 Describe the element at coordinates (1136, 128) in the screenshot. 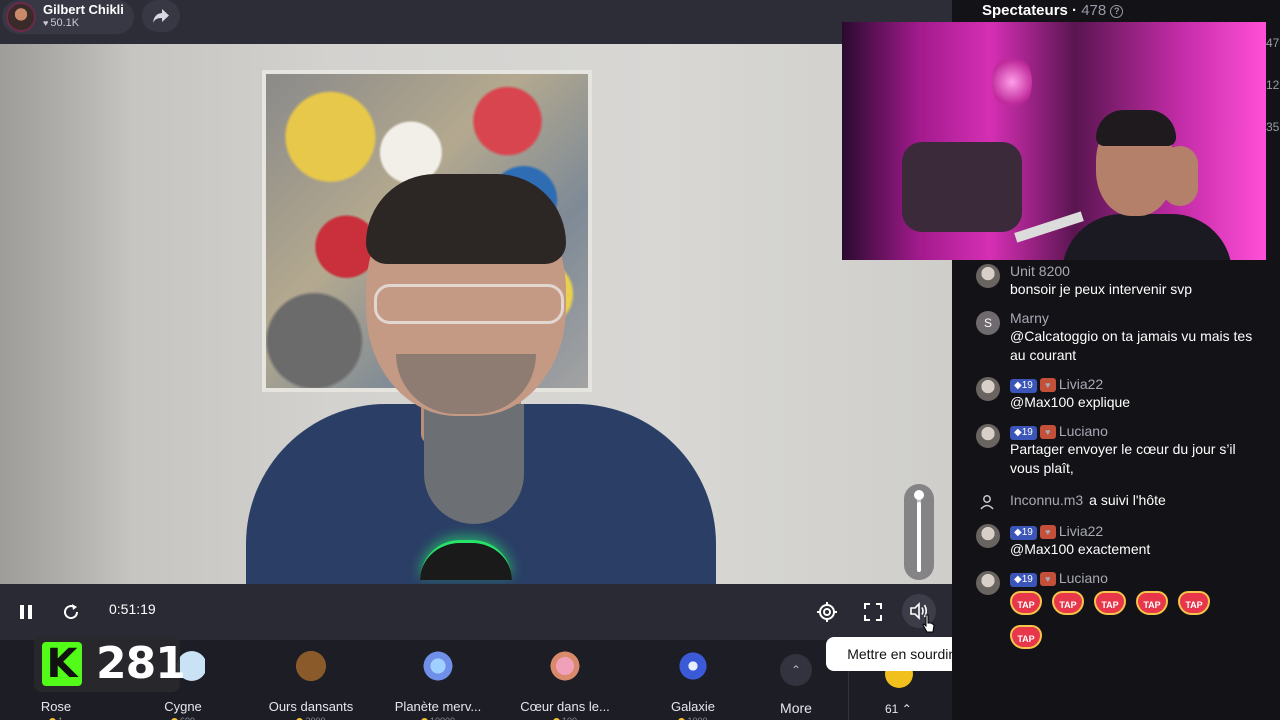

I see `guest-hair` at that location.